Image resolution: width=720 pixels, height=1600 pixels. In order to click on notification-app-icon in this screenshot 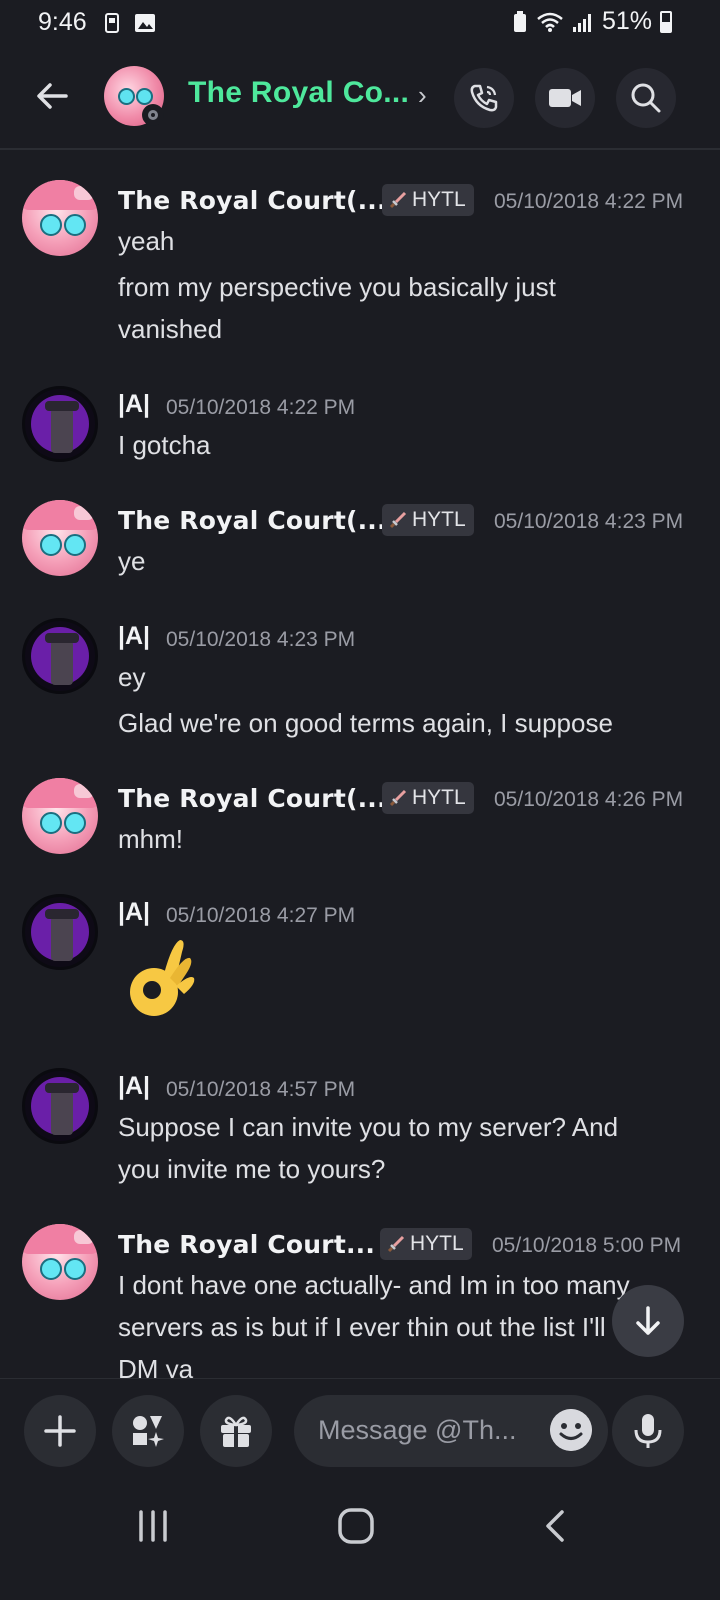, I will do `click(112, 23)`.